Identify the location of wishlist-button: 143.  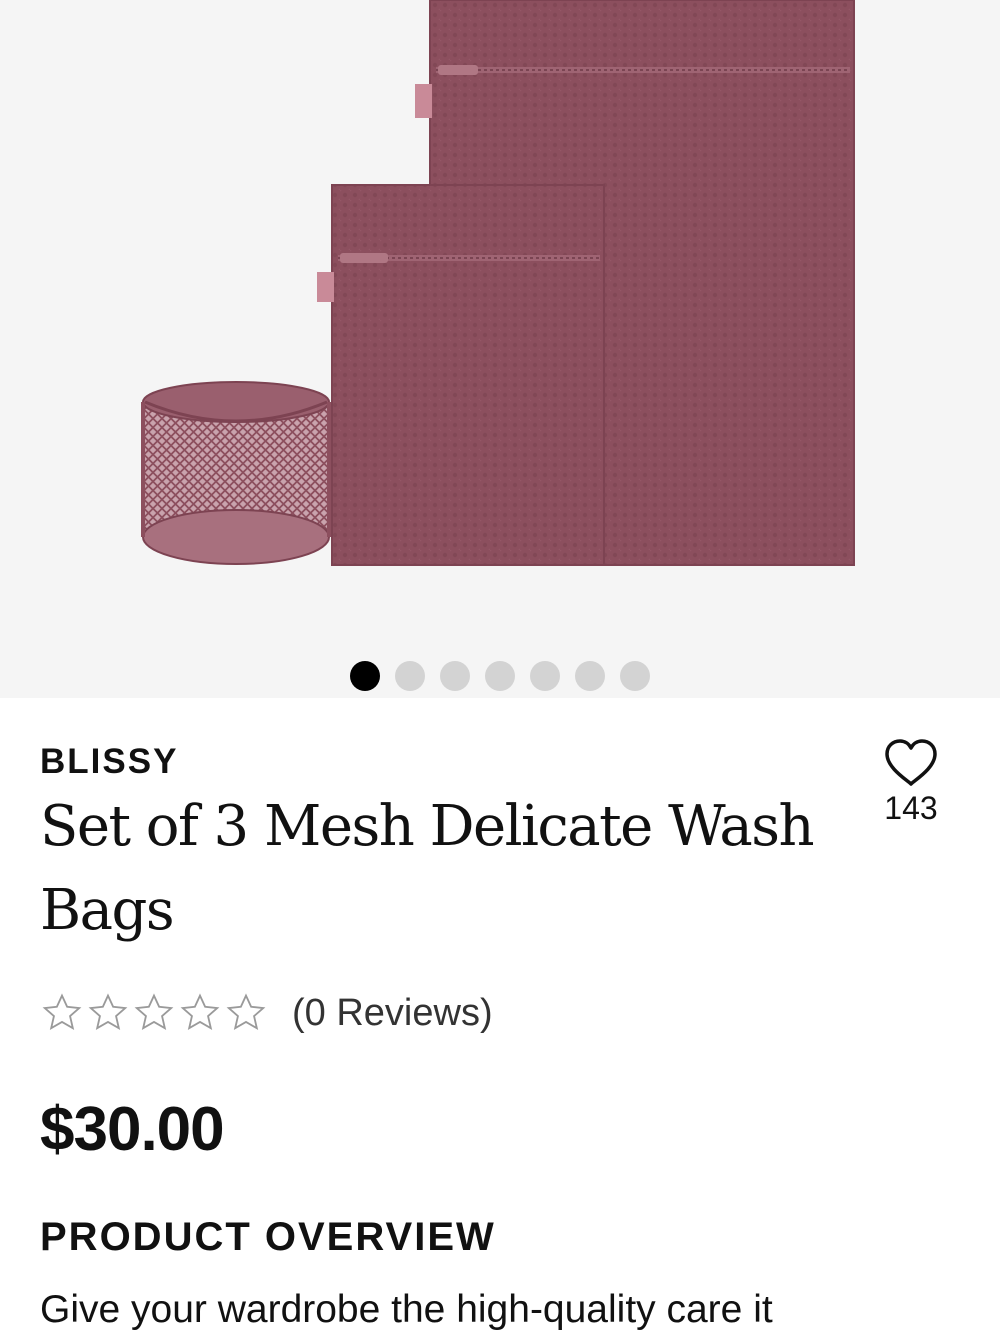
(911, 782).